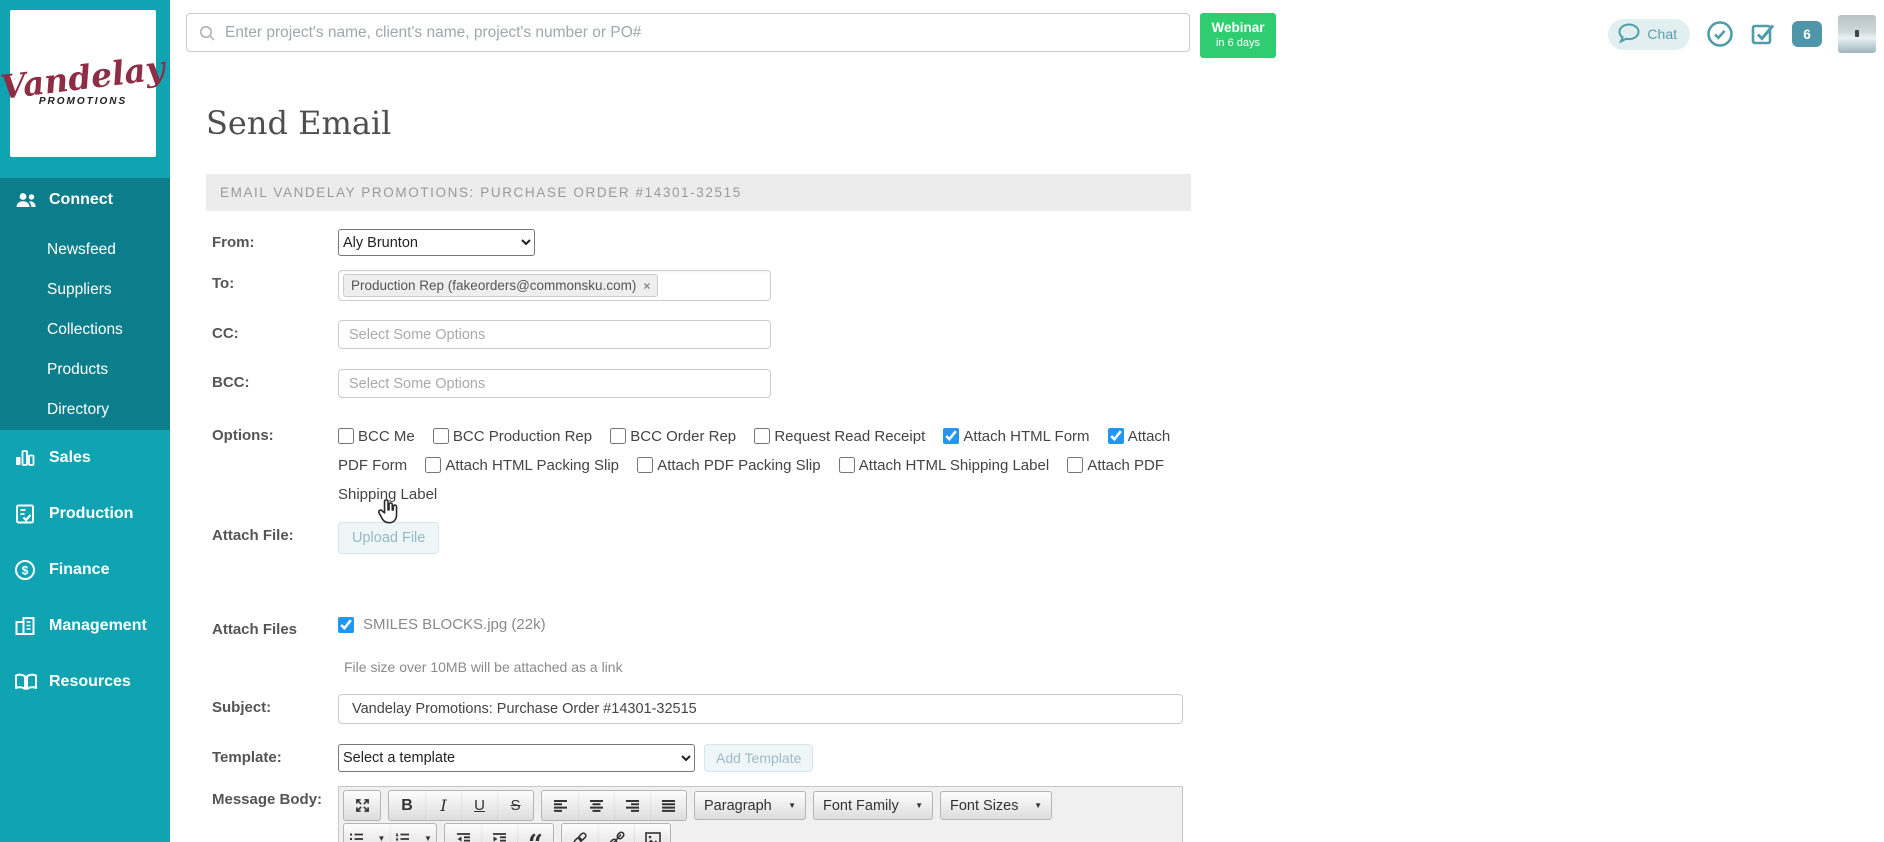 This screenshot has height=842, width=1884. What do you see at coordinates (1857, 34) in the screenshot?
I see `avatar` at bounding box center [1857, 34].